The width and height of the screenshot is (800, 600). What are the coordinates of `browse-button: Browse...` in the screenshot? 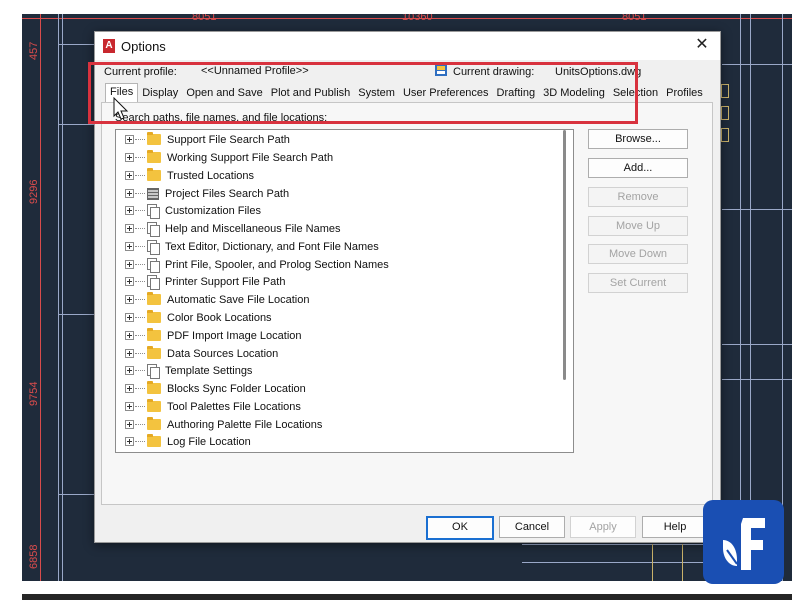 It's located at (638, 139).